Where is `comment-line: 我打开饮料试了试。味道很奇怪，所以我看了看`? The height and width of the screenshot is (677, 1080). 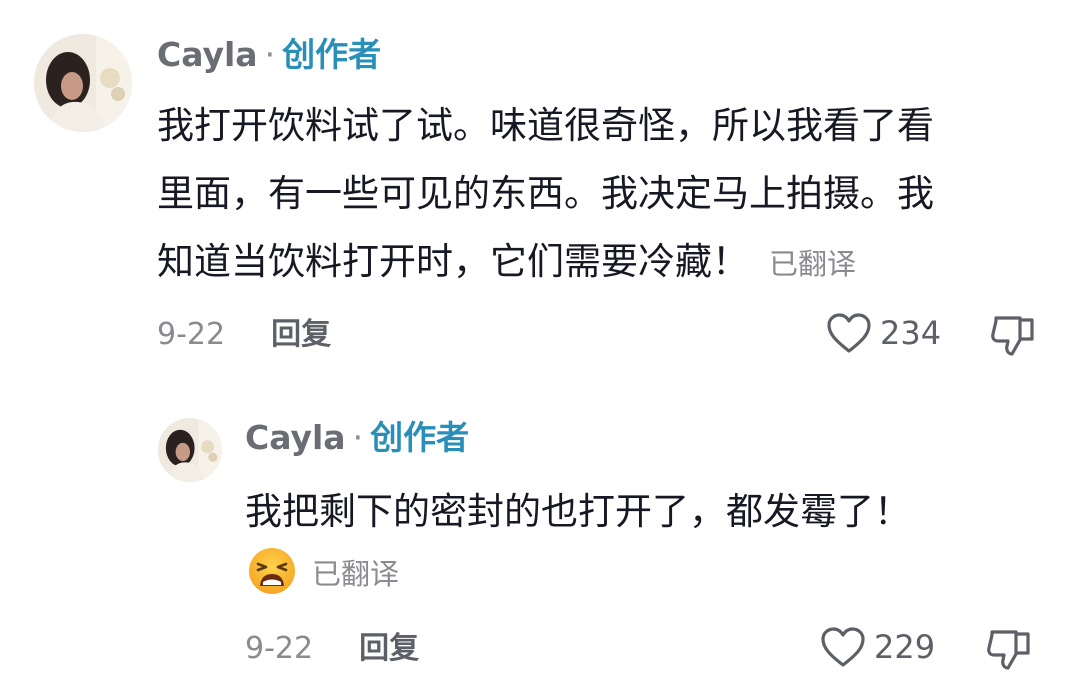
comment-line: 我打开饮料试了试。味道很奇怪，所以我看了看 is located at coordinates (545, 125).